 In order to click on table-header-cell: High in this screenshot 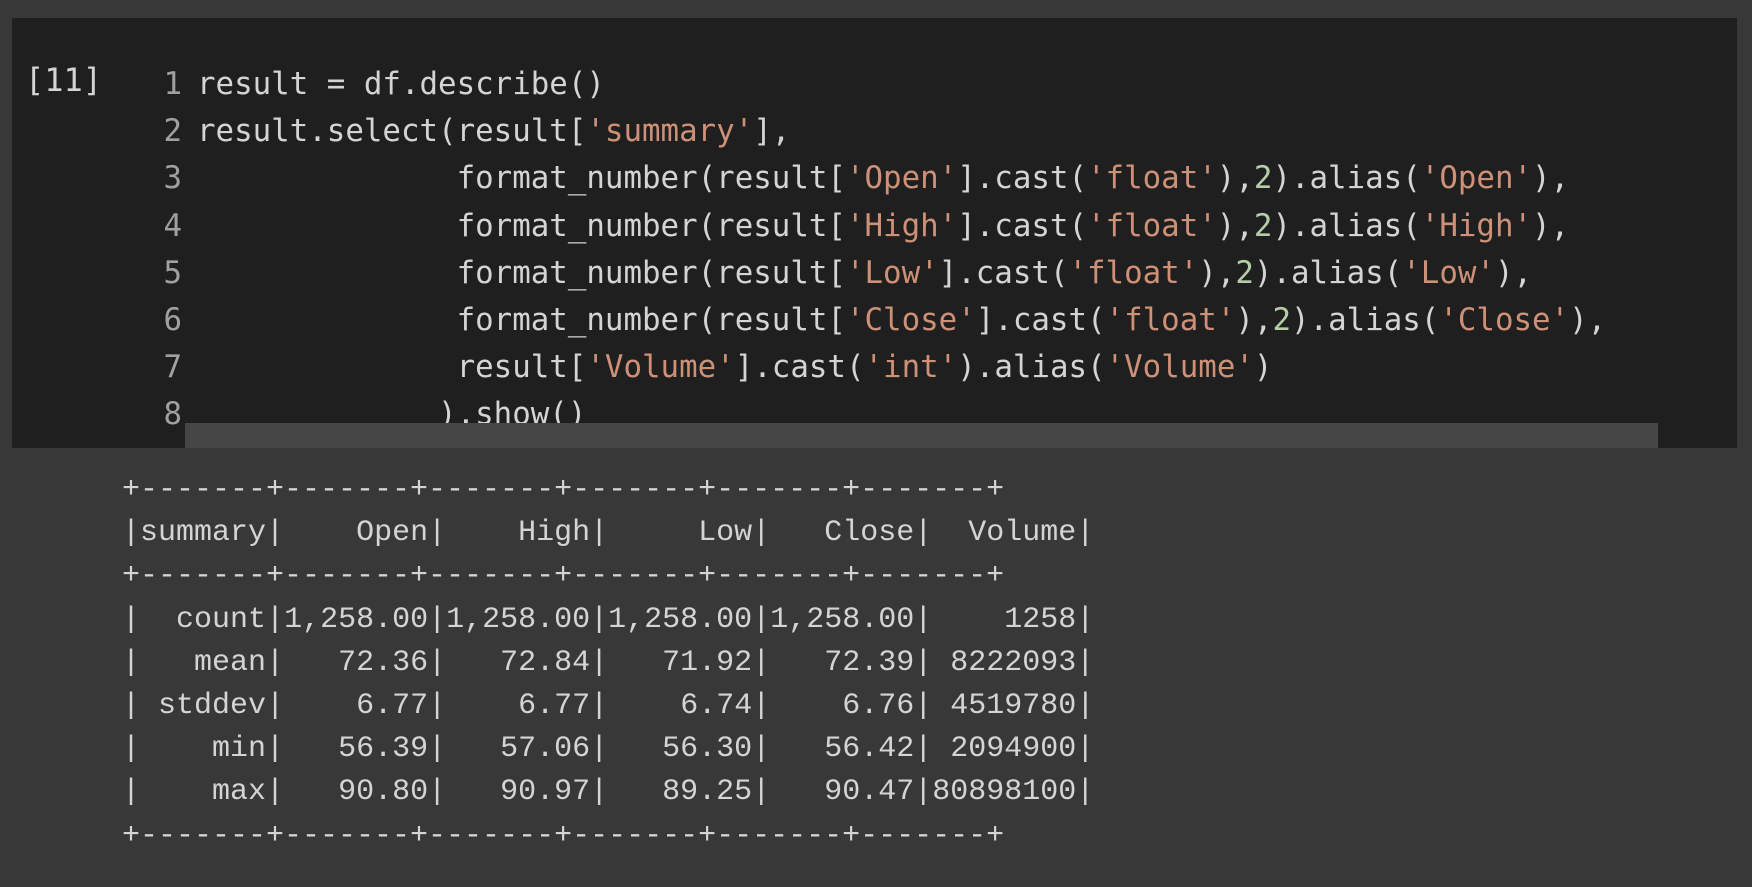, I will do `click(554, 533)`.